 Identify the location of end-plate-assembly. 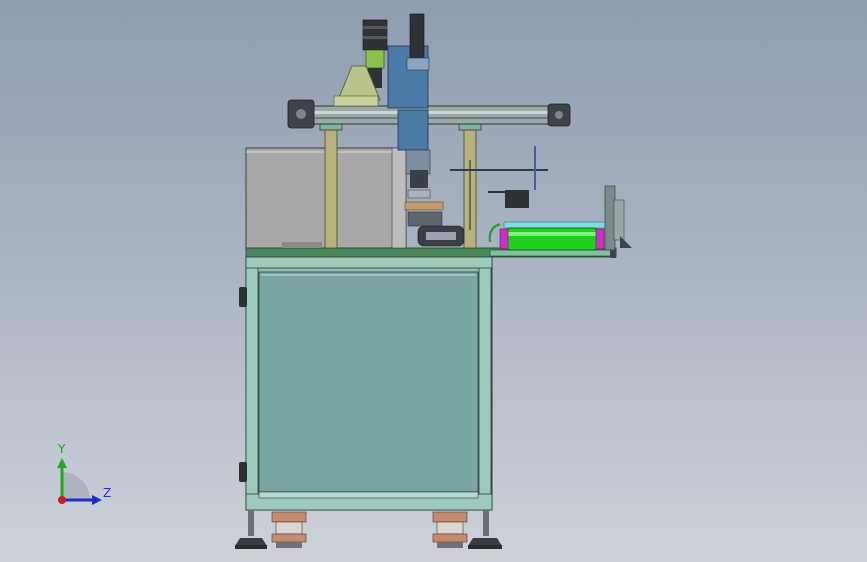
(618, 221).